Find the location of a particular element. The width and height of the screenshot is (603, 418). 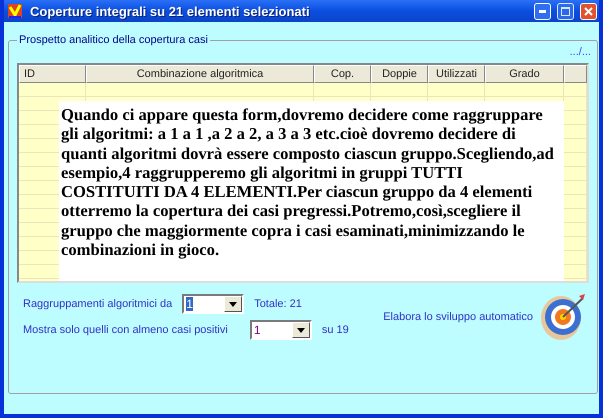

window-title: Coperture integrali su 21 elementi selezionati is located at coordinates (170, 11).